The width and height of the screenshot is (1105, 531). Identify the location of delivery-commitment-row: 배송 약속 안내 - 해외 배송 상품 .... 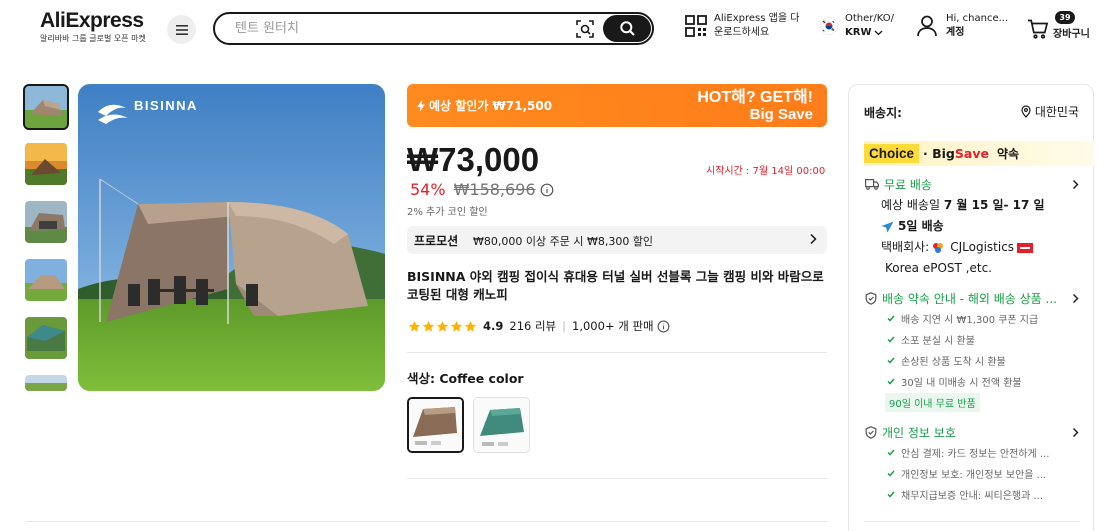
(972, 298).